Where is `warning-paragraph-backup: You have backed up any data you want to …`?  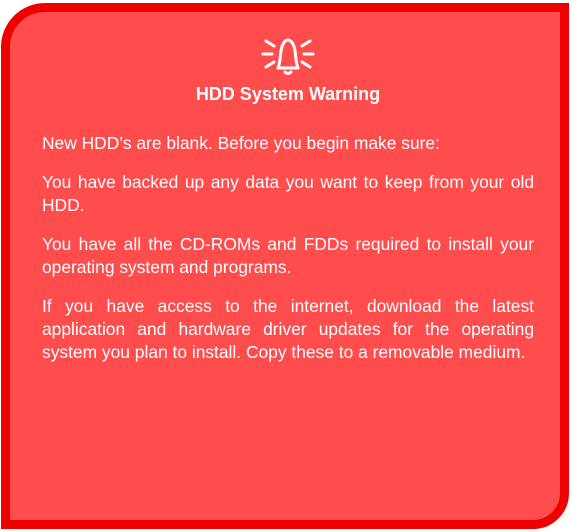
warning-paragraph-backup: You have backed up any data you want to … is located at coordinates (288, 193).